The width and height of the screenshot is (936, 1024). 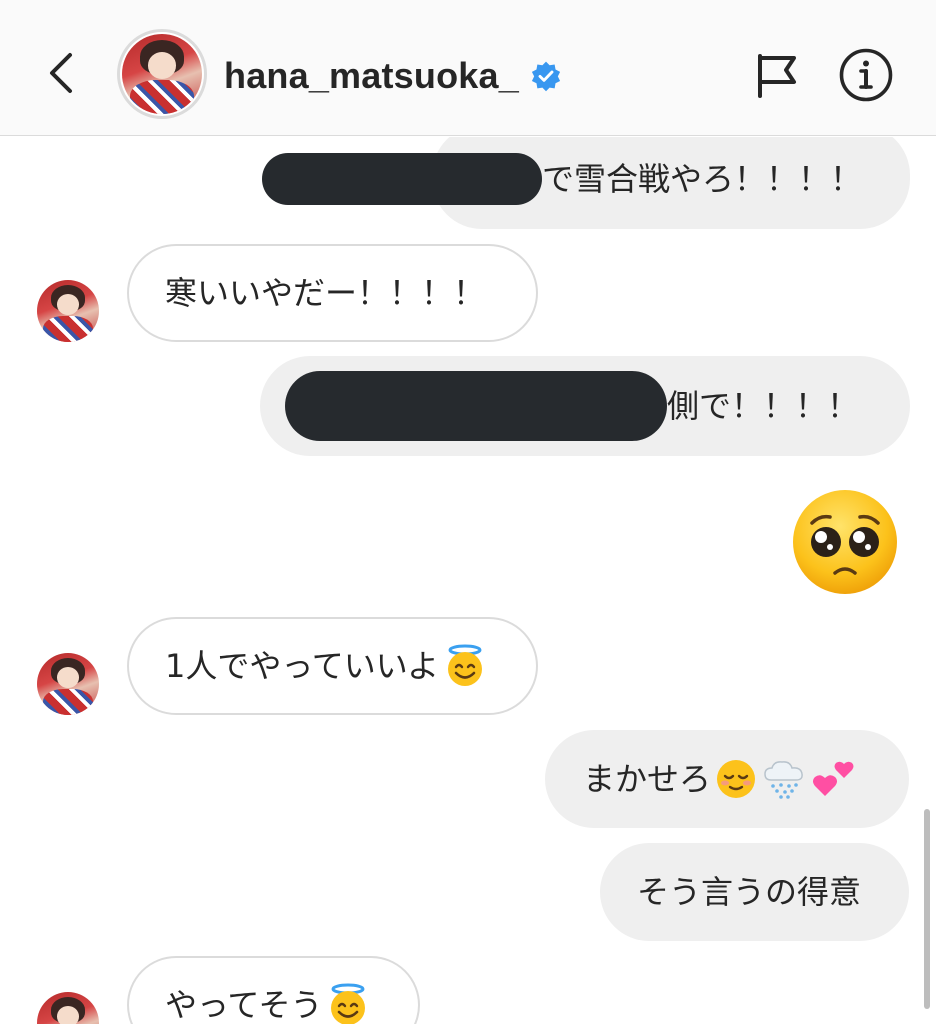 I want to click on message-text: 1人でやっていいよ, so click(x=302, y=666).